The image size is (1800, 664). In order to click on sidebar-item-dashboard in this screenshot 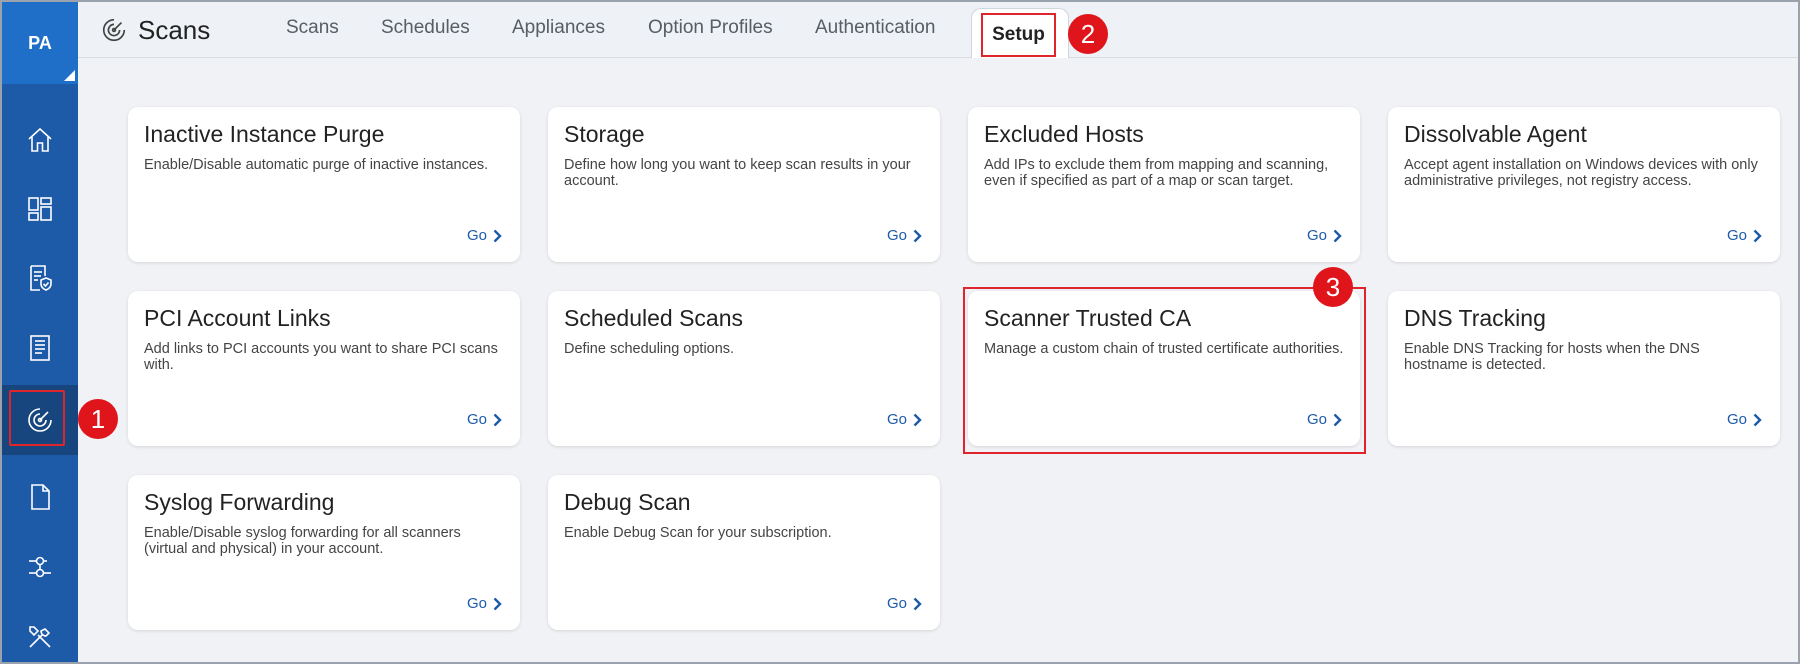, I will do `click(40, 209)`.